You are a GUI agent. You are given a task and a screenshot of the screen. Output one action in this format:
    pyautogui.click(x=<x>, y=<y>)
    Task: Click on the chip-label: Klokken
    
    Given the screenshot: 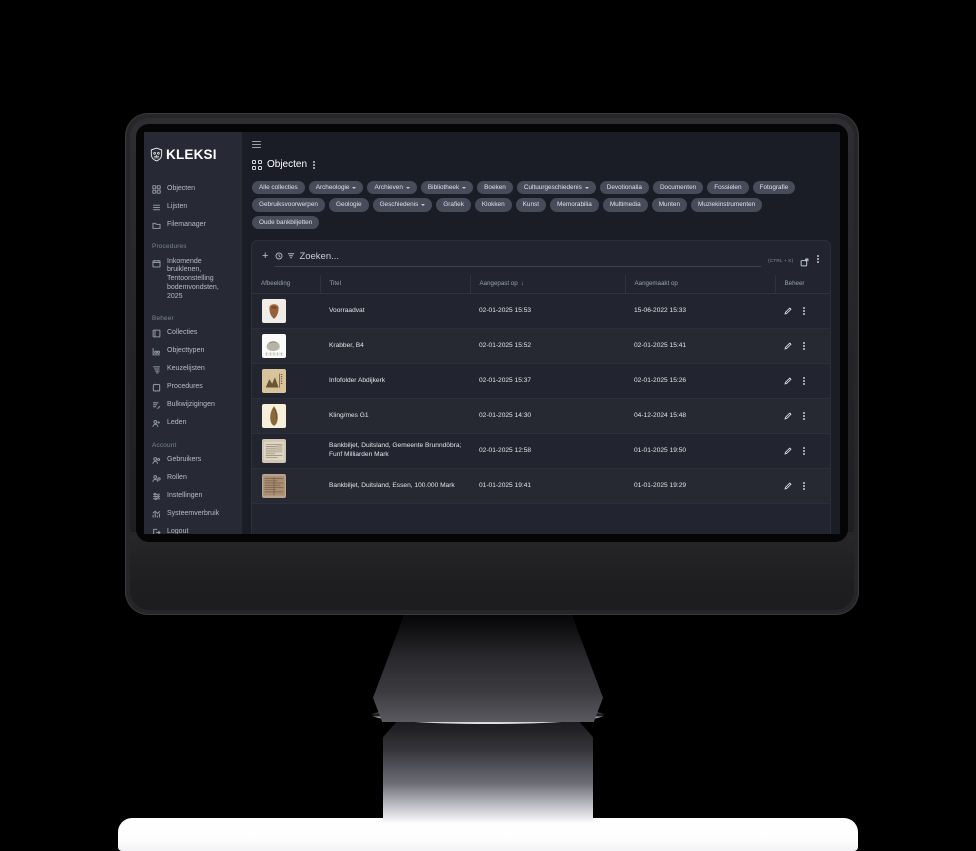 What is the action you would take?
    pyautogui.click(x=493, y=205)
    